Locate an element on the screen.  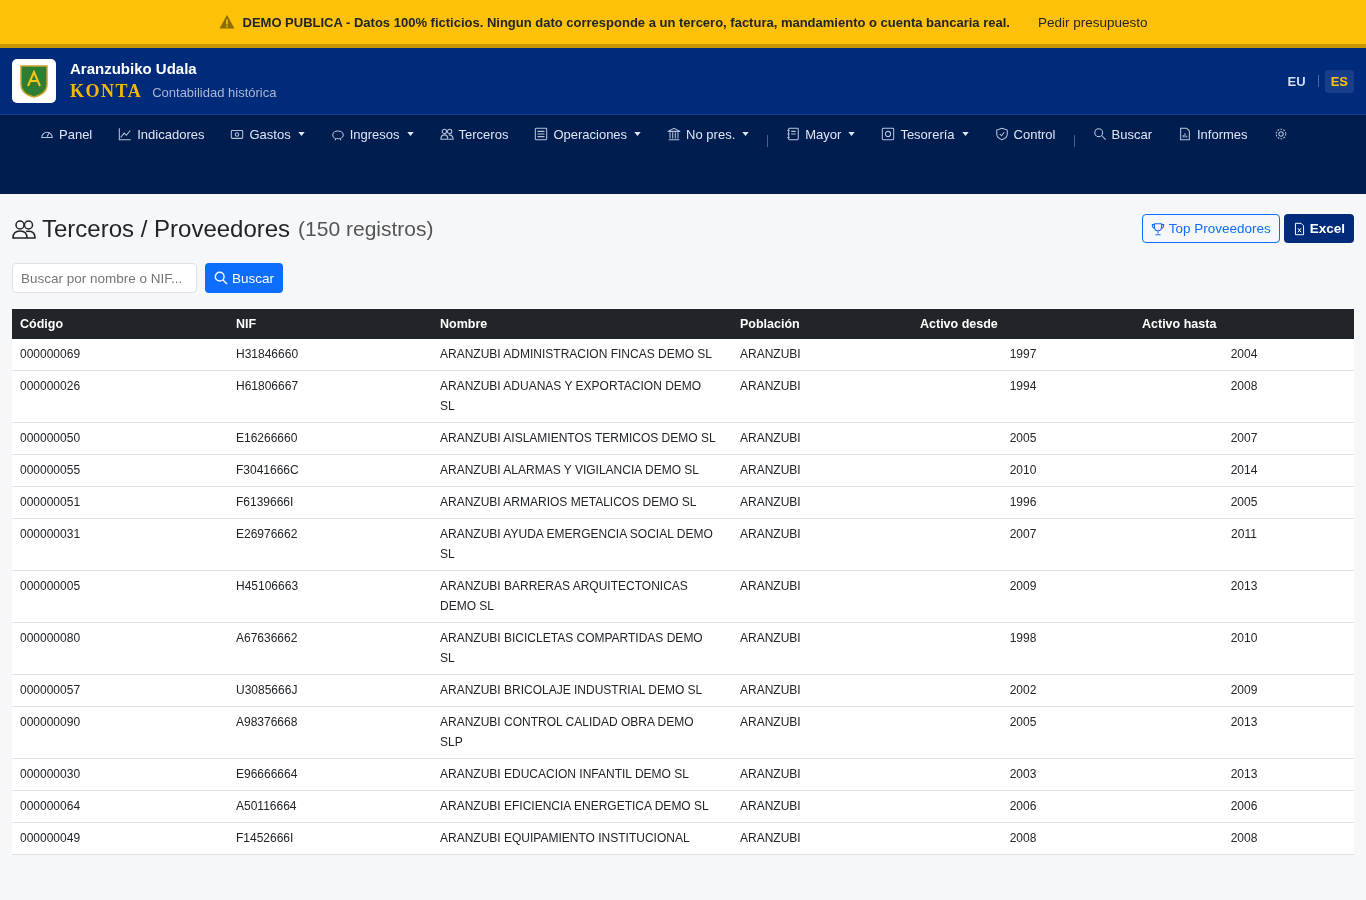
table-cell: ARANZUBI EDUCACION INFANTIL DEMO SL is located at coordinates (564, 774).